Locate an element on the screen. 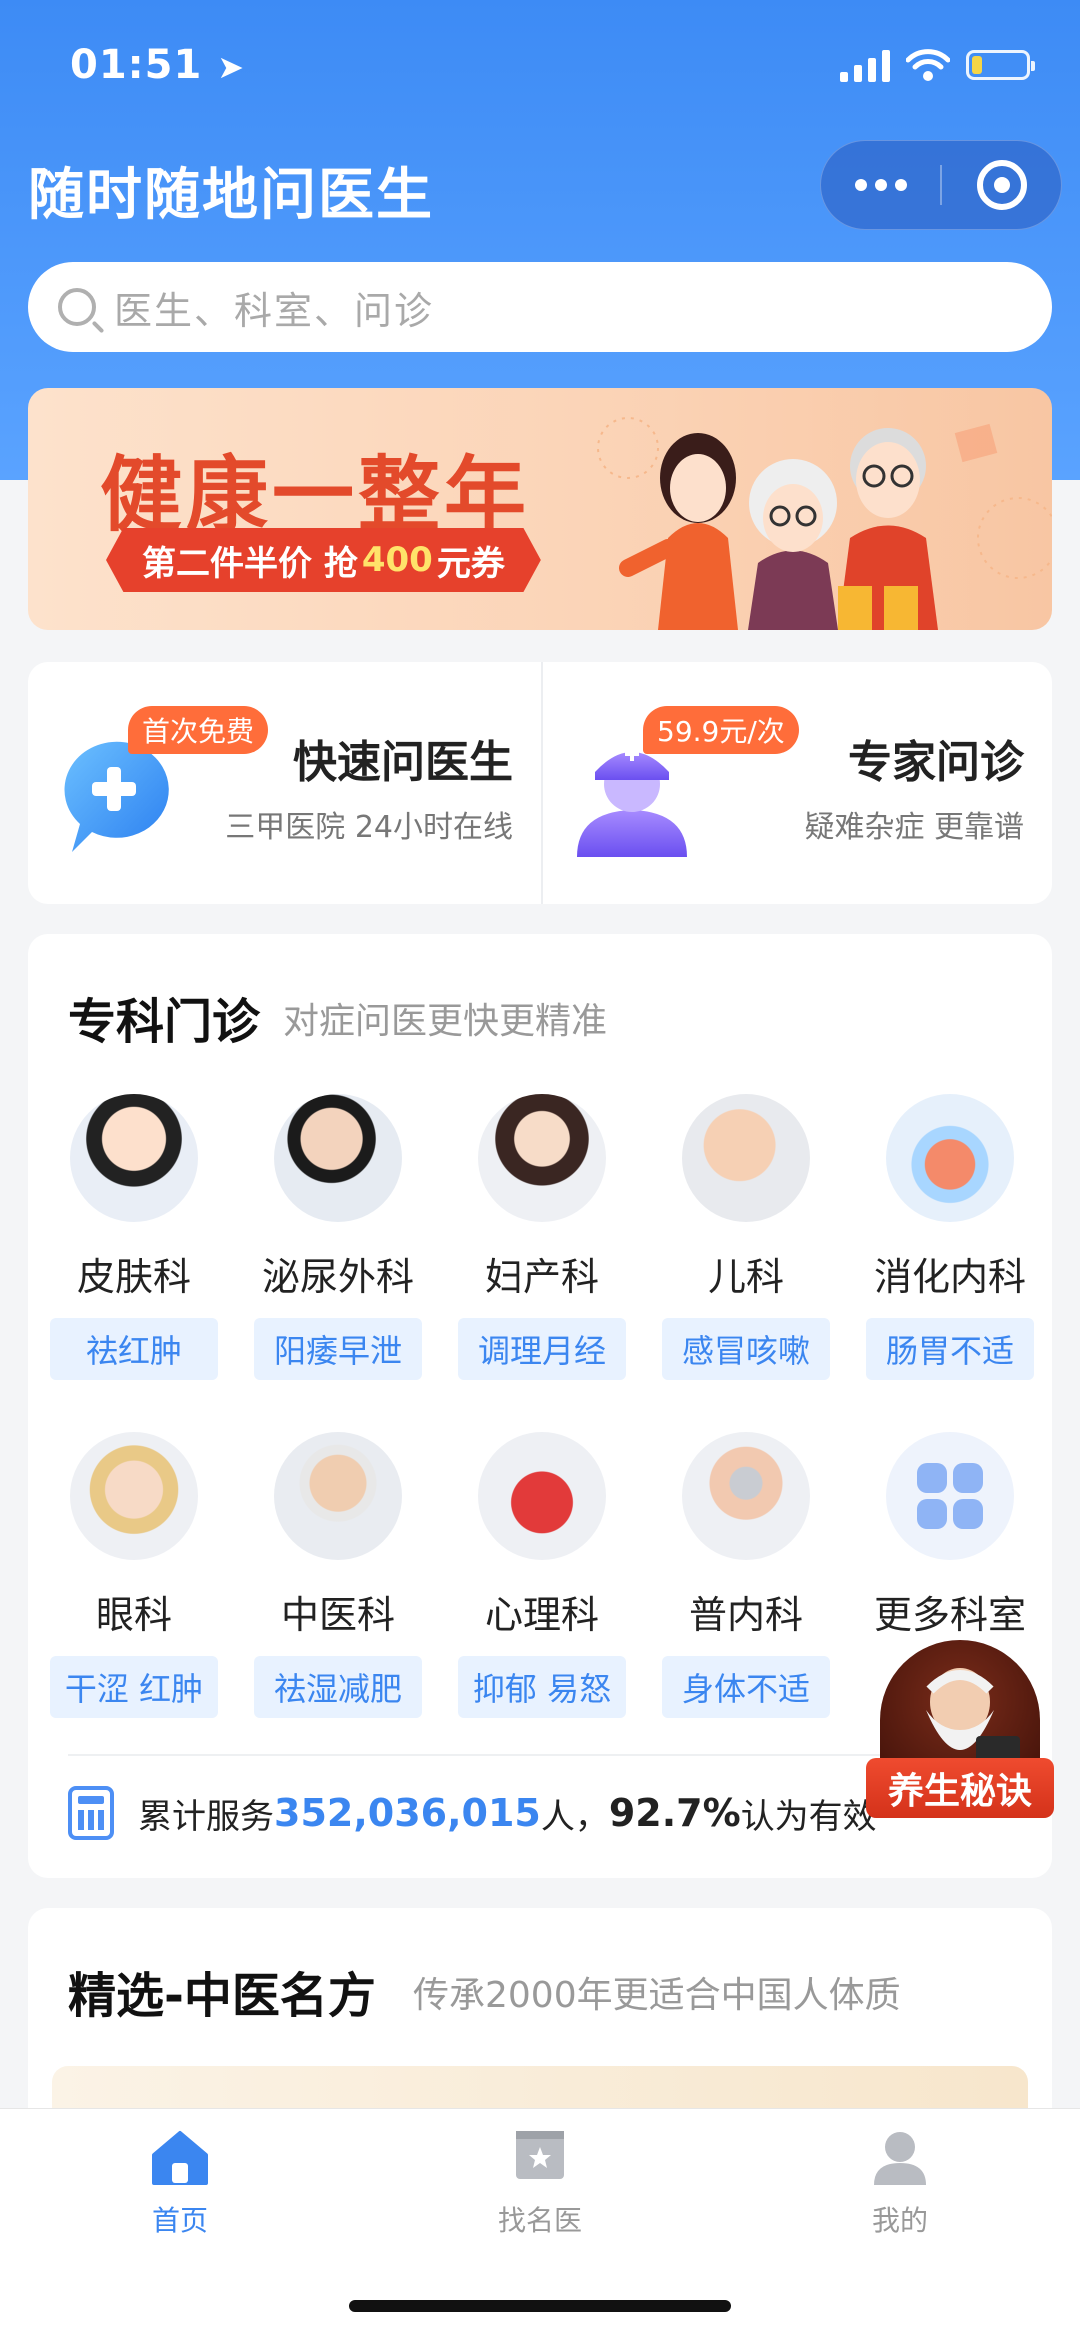 The image size is (1080, 2337). departments-subtitle: 对症问医更快更精准 is located at coordinates (445, 1021).